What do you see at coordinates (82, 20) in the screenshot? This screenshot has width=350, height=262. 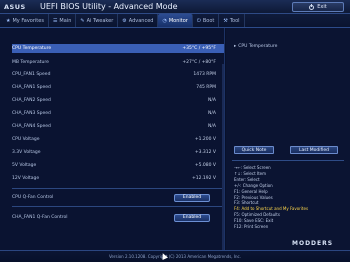 I see `tweaker-icon: ✎` at bounding box center [82, 20].